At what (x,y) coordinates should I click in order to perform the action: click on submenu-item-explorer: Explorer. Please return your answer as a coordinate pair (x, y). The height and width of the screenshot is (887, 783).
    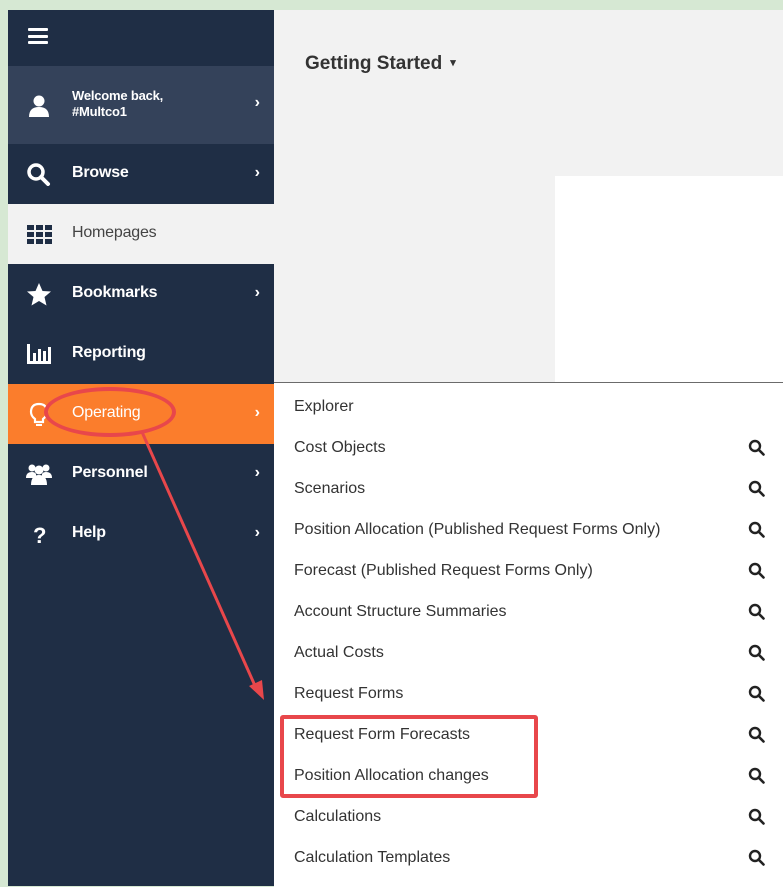
    Looking at the image, I should click on (528, 406).